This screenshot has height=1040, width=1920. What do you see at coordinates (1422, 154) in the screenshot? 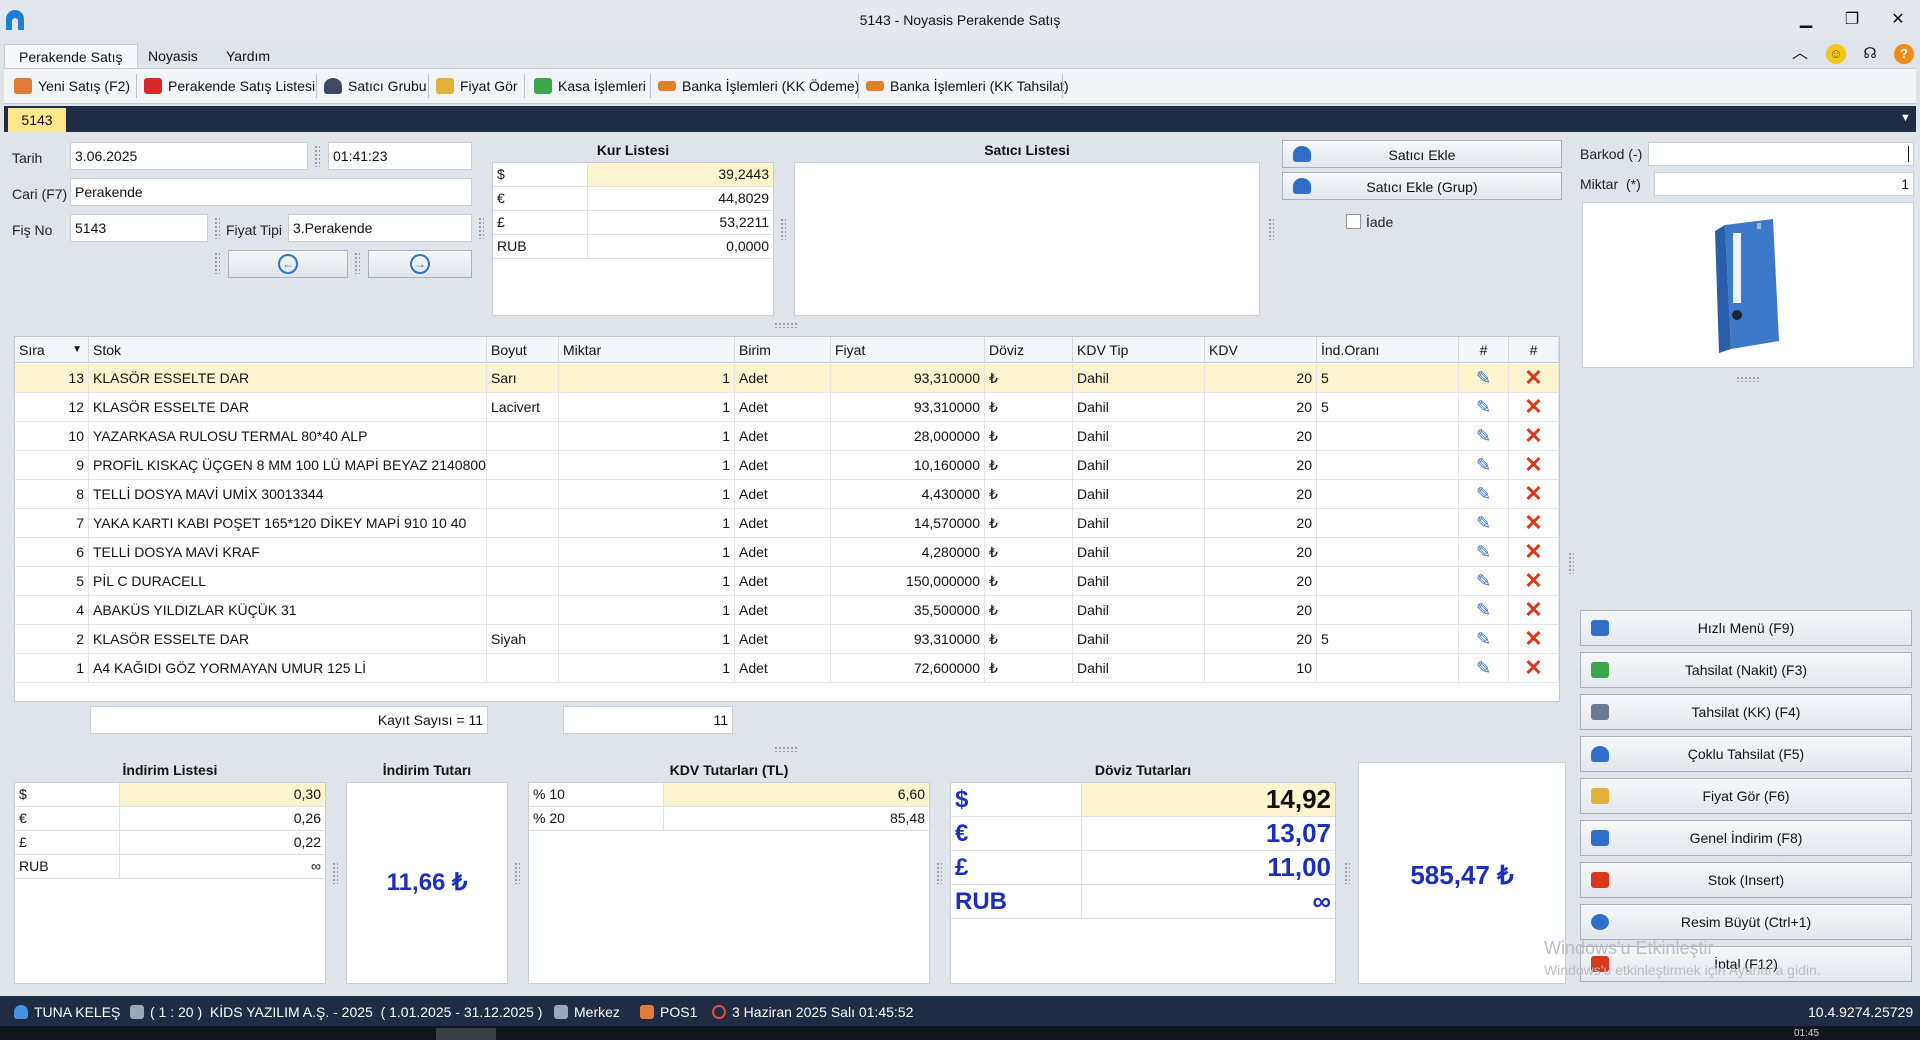
I see `satici-ekle-button: Satıcı Ekle` at bounding box center [1422, 154].